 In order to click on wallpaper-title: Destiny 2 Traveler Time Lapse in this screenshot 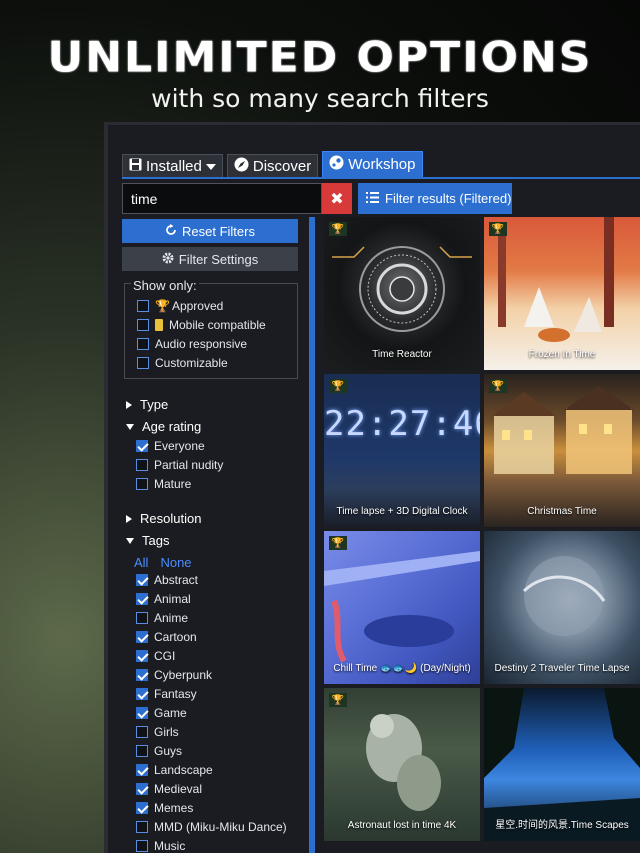, I will do `click(562, 668)`.